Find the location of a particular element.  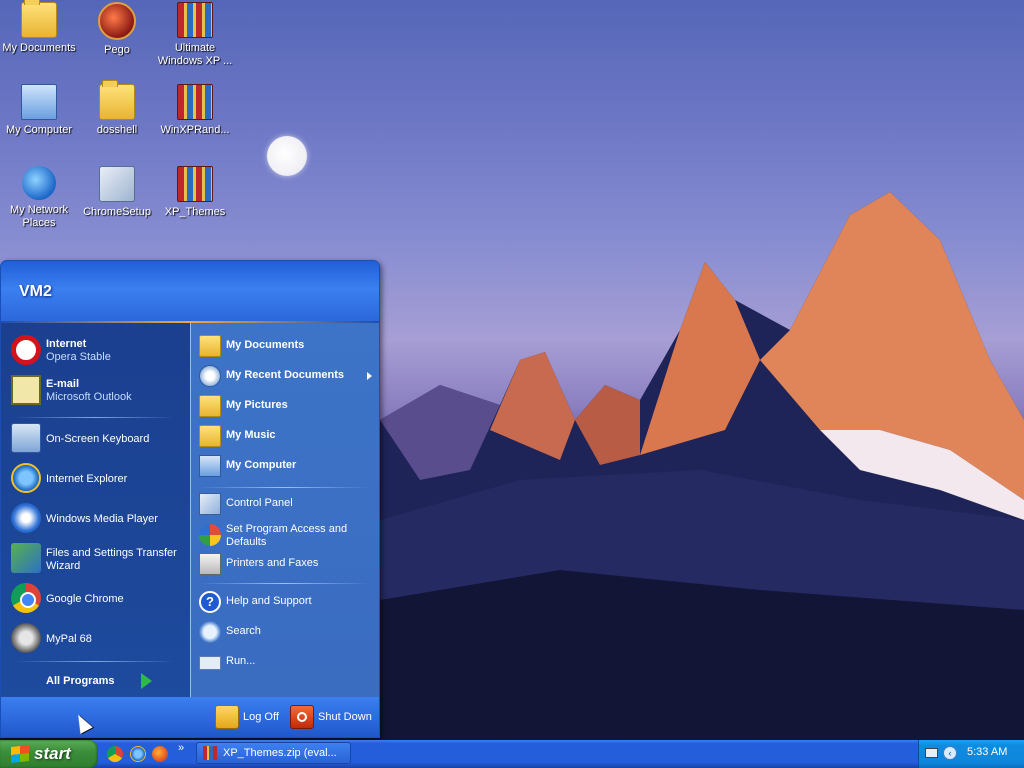

pinned-email: E-mail Microsoft Outlook is located at coordinates (98, 391).